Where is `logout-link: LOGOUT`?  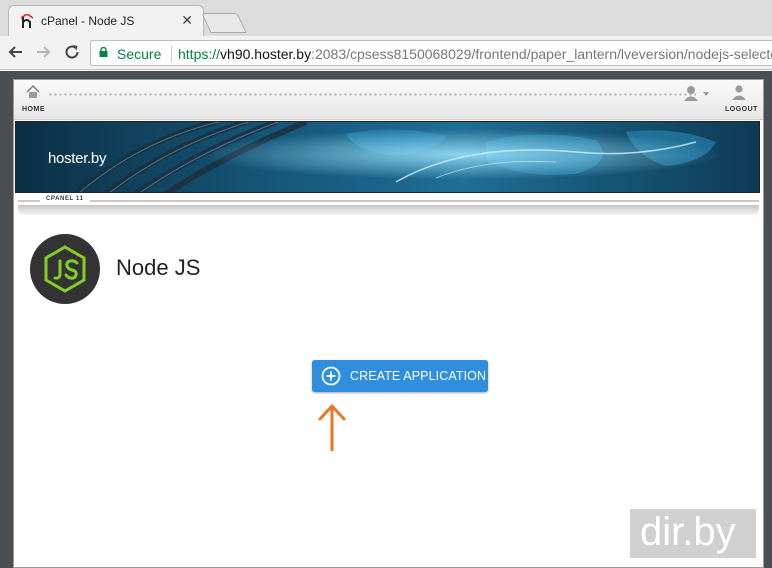
logout-link: LOGOUT is located at coordinates (741, 109).